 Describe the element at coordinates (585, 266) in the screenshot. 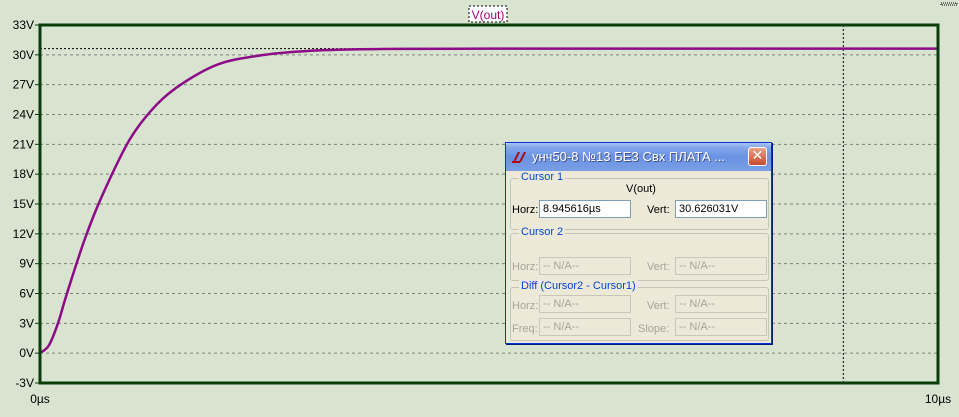

I see `cursor2-horz-input` at that location.